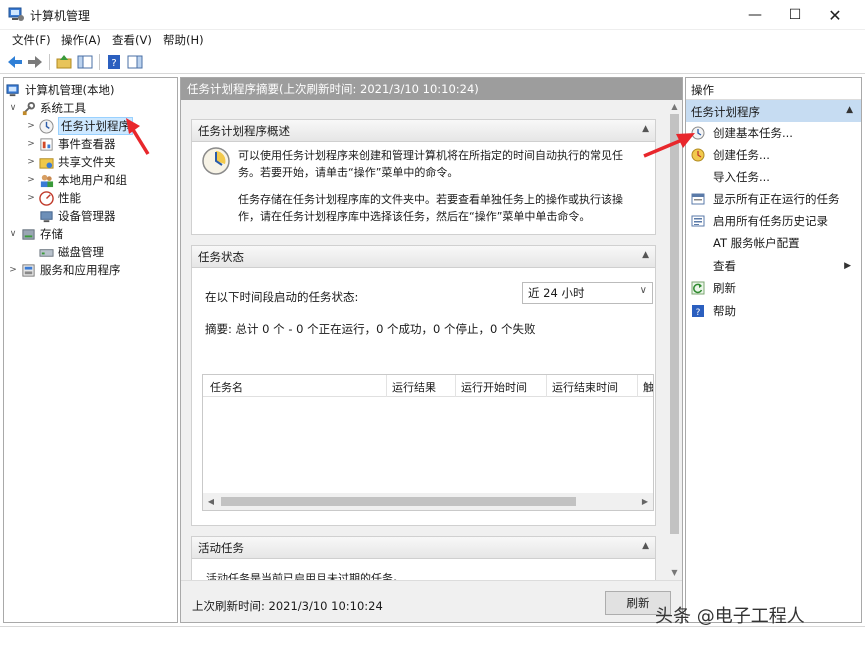 The width and height of the screenshot is (865, 646). I want to click on tree-item-storage: ∨ 存储, so click(35, 234).